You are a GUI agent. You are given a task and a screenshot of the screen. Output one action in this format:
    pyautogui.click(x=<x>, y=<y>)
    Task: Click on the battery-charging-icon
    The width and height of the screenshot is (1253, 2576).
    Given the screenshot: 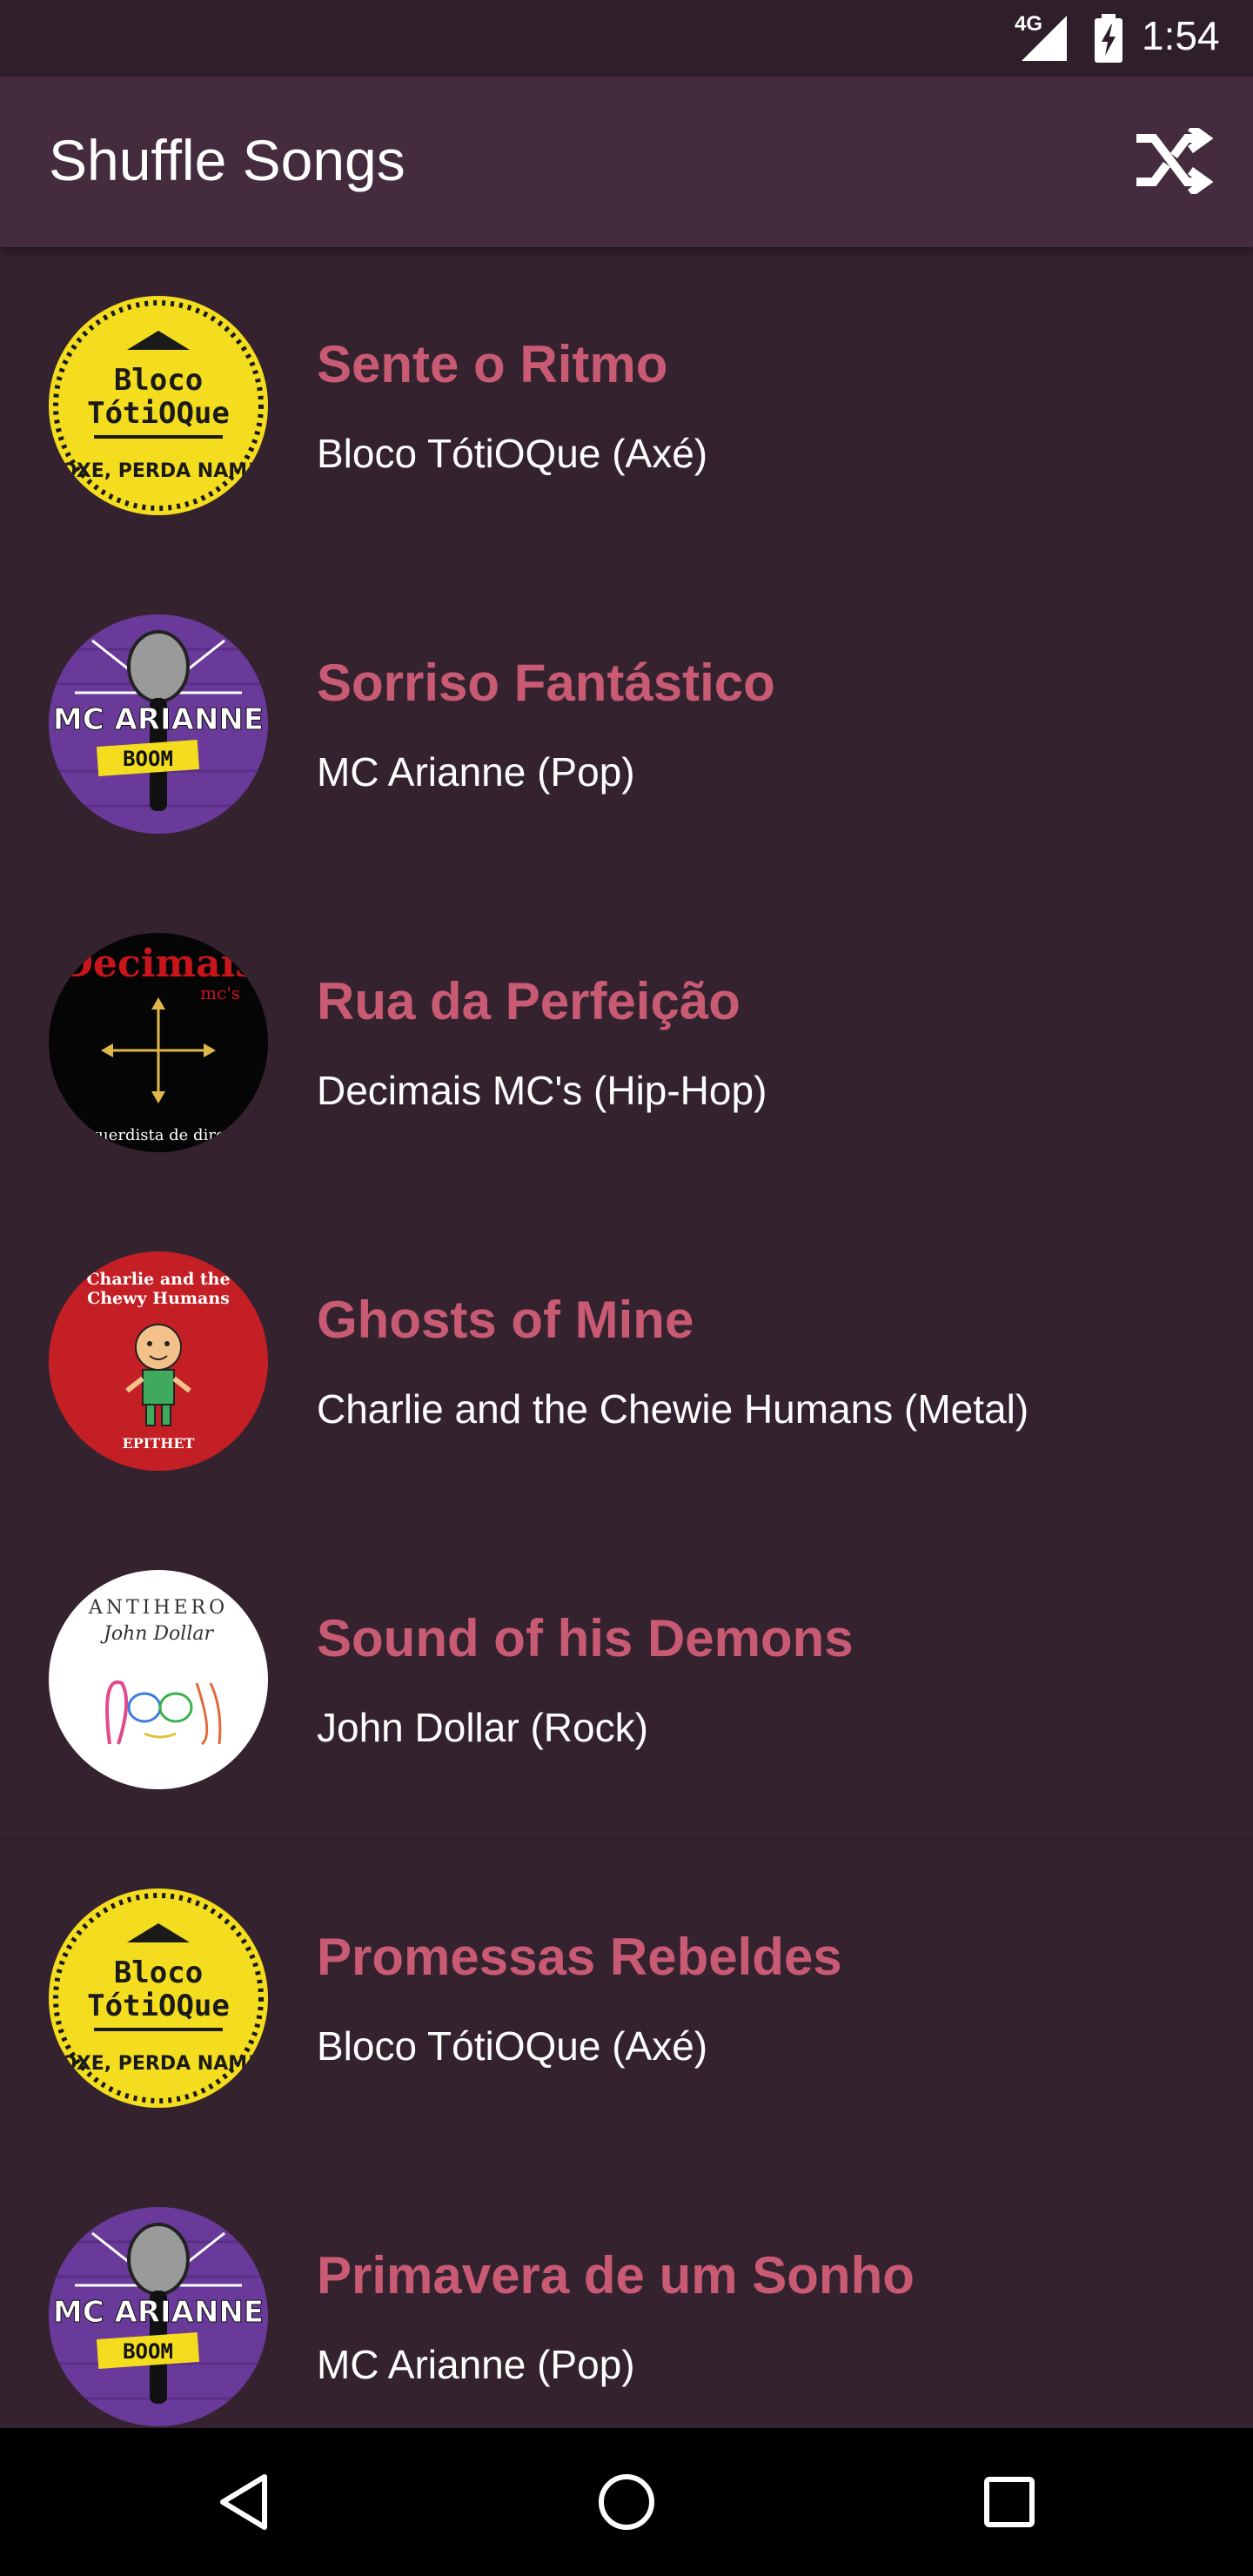 What is the action you would take?
    pyautogui.click(x=1108, y=38)
    